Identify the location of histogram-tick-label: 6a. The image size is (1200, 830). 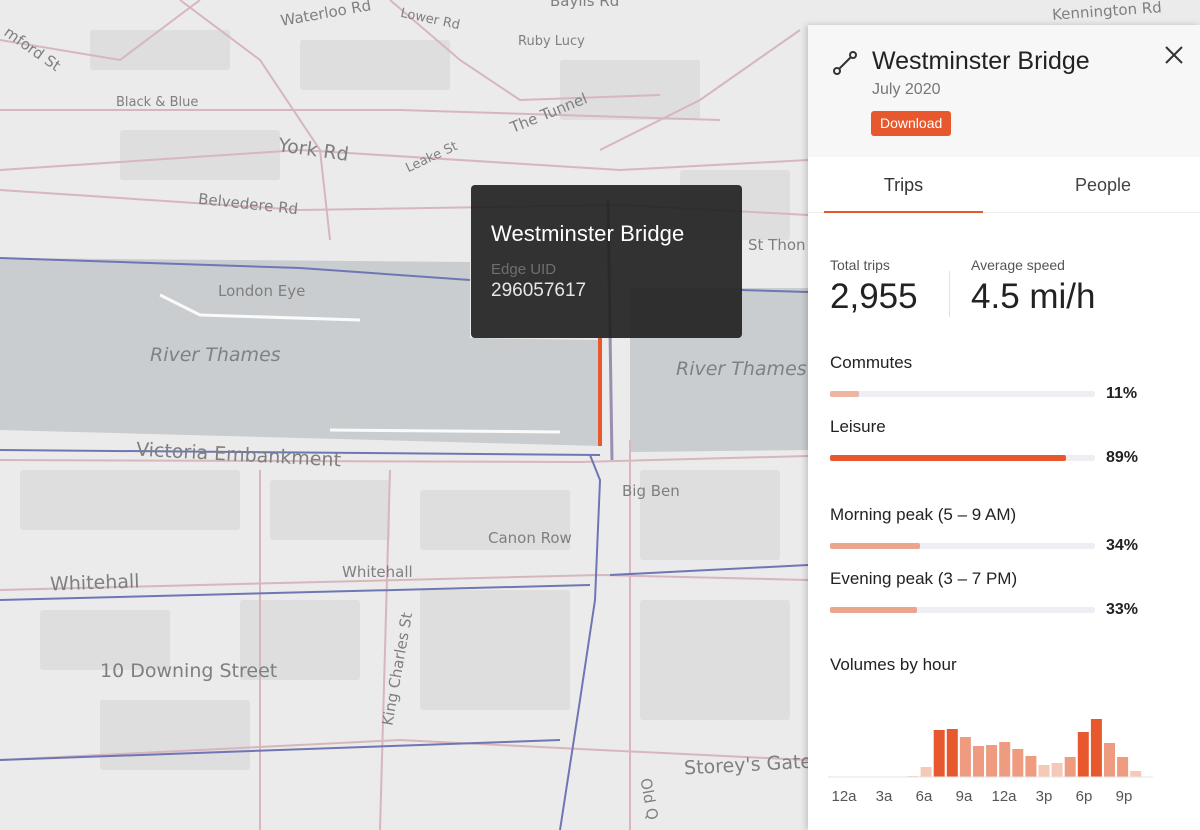
(924, 796).